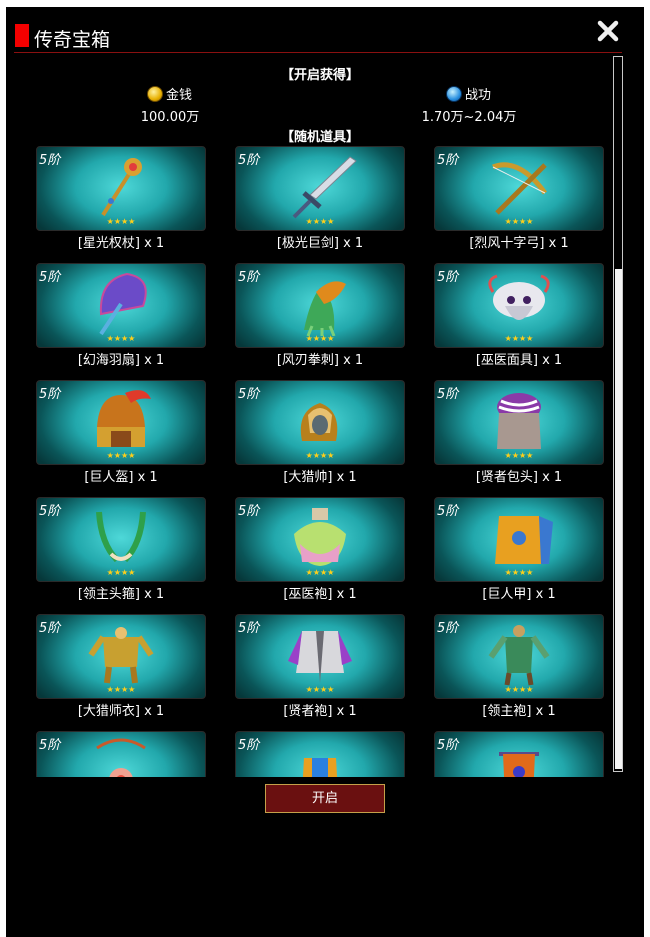 The height and width of the screenshot is (937, 650). I want to click on shaman-robe-icon, so click(320, 537).